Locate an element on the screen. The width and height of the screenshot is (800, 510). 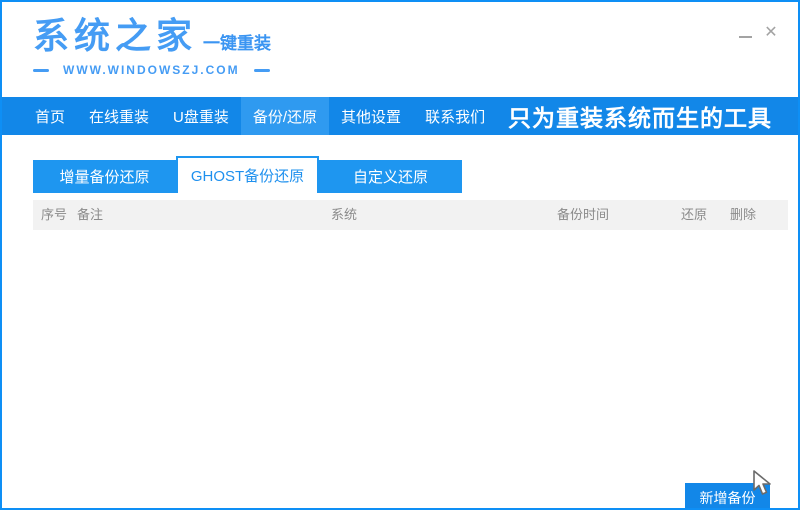
dash-line-right is located at coordinates (261, 70).